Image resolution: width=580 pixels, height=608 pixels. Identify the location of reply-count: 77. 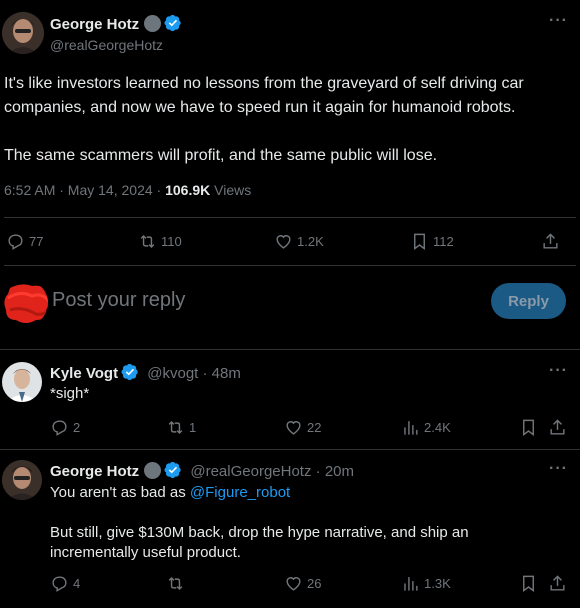
(36, 241).